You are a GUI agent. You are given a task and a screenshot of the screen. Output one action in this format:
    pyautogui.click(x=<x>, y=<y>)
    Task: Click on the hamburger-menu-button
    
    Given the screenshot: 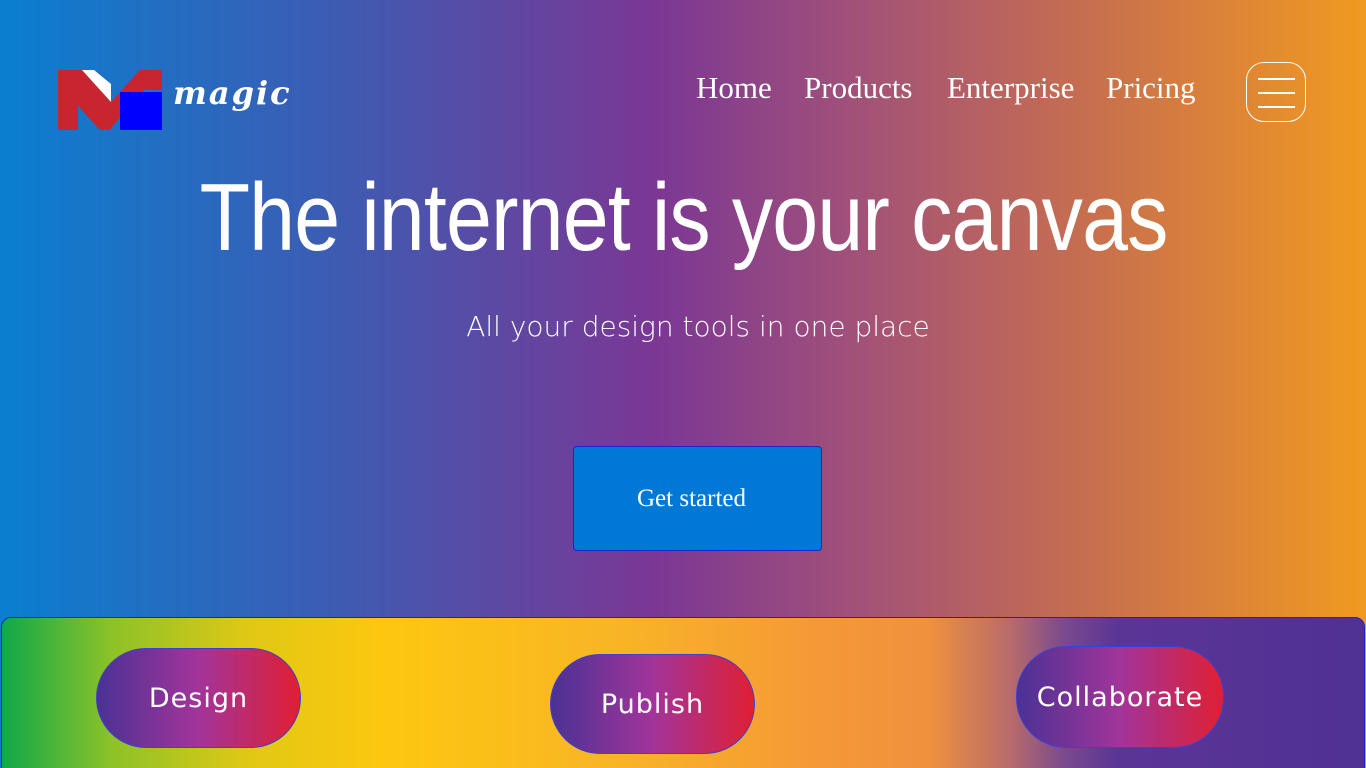 What is the action you would take?
    pyautogui.click(x=1276, y=92)
    